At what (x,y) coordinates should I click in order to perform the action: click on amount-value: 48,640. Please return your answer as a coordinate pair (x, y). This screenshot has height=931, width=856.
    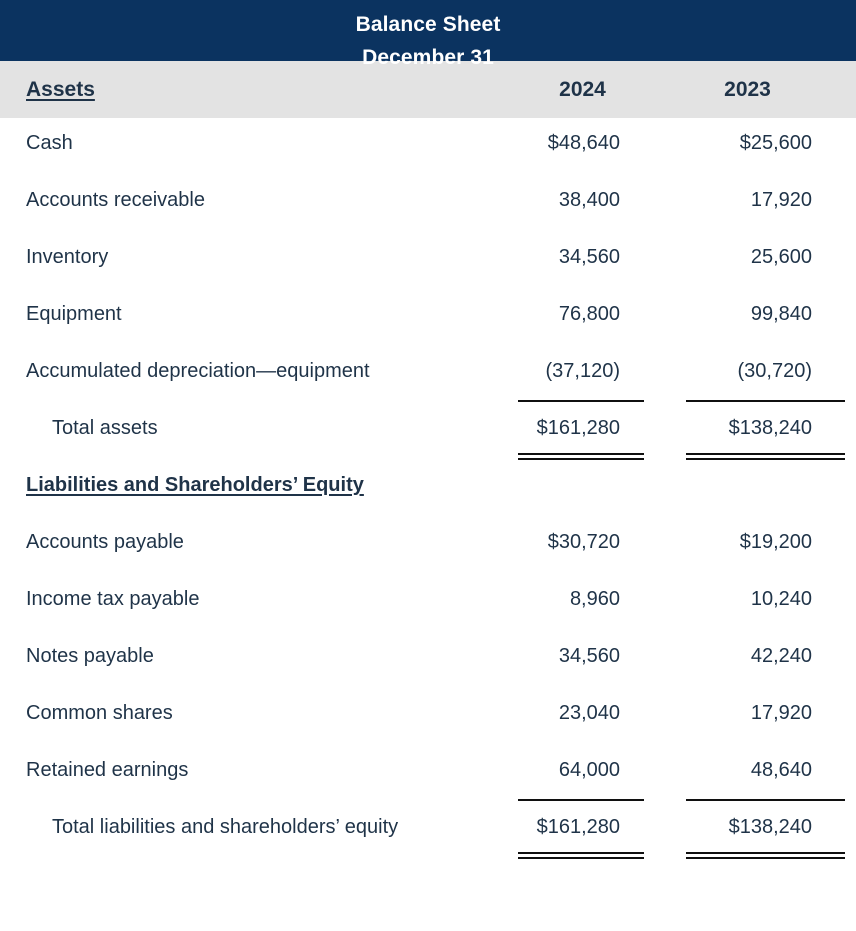
    Looking at the image, I should click on (781, 770).